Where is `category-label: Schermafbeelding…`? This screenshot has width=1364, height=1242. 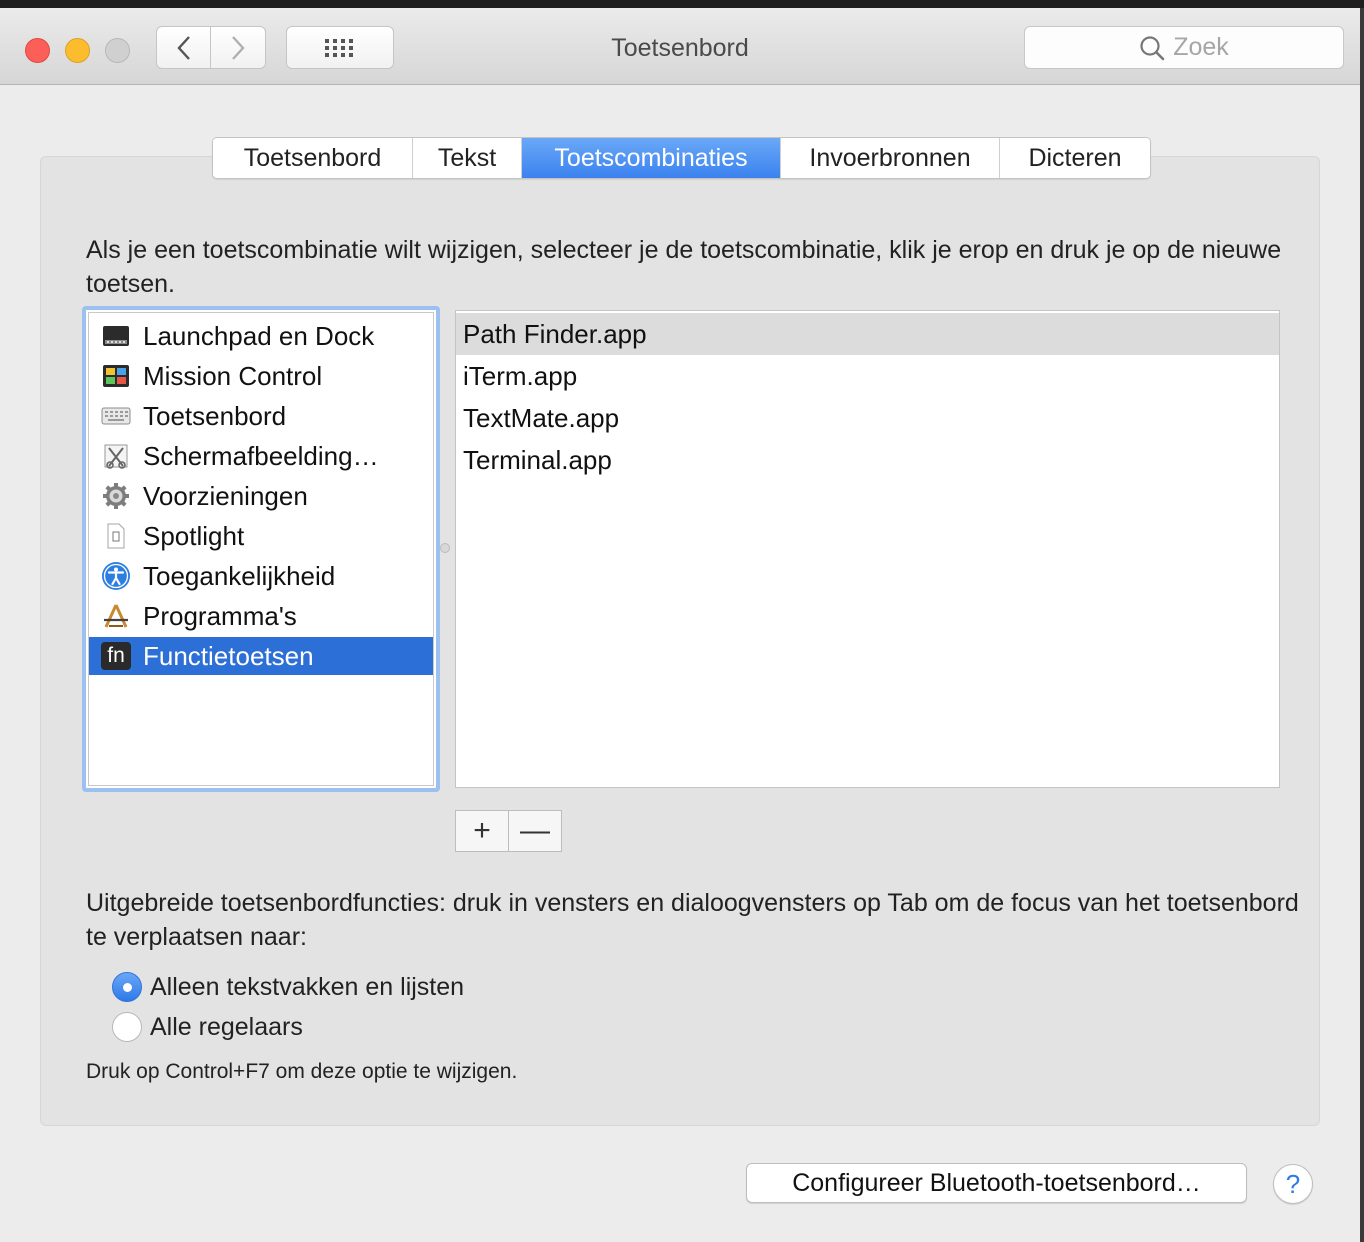
category-label: Schermafbeelding… is located at coordinates (261, 455).